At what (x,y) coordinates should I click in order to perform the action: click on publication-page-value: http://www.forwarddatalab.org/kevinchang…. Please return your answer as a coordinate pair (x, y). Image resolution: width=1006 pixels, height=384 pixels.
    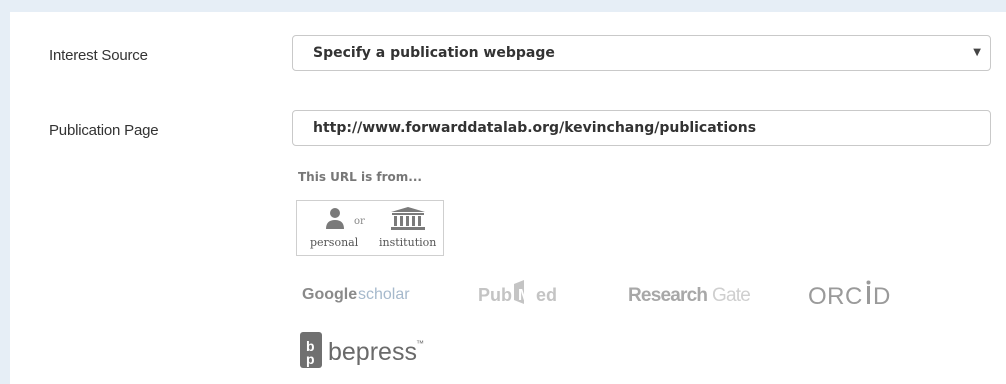
    Looking at the image, I should click on (535, 128).